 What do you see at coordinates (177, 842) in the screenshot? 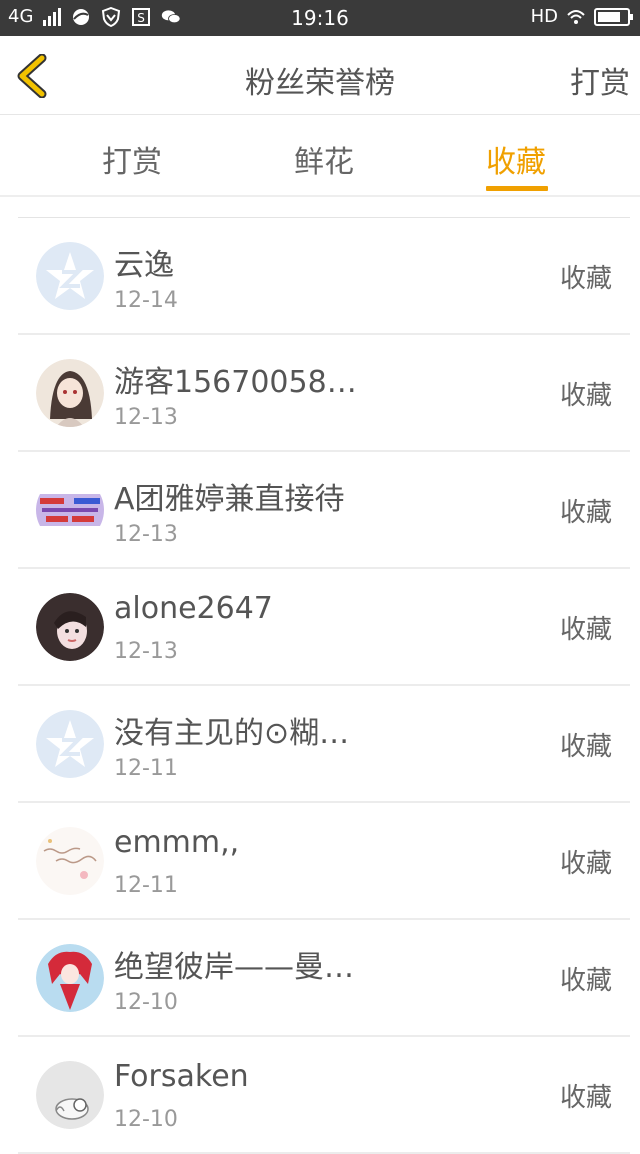
I see `fan-name: emmm,,` at bounding box center [177, 842].